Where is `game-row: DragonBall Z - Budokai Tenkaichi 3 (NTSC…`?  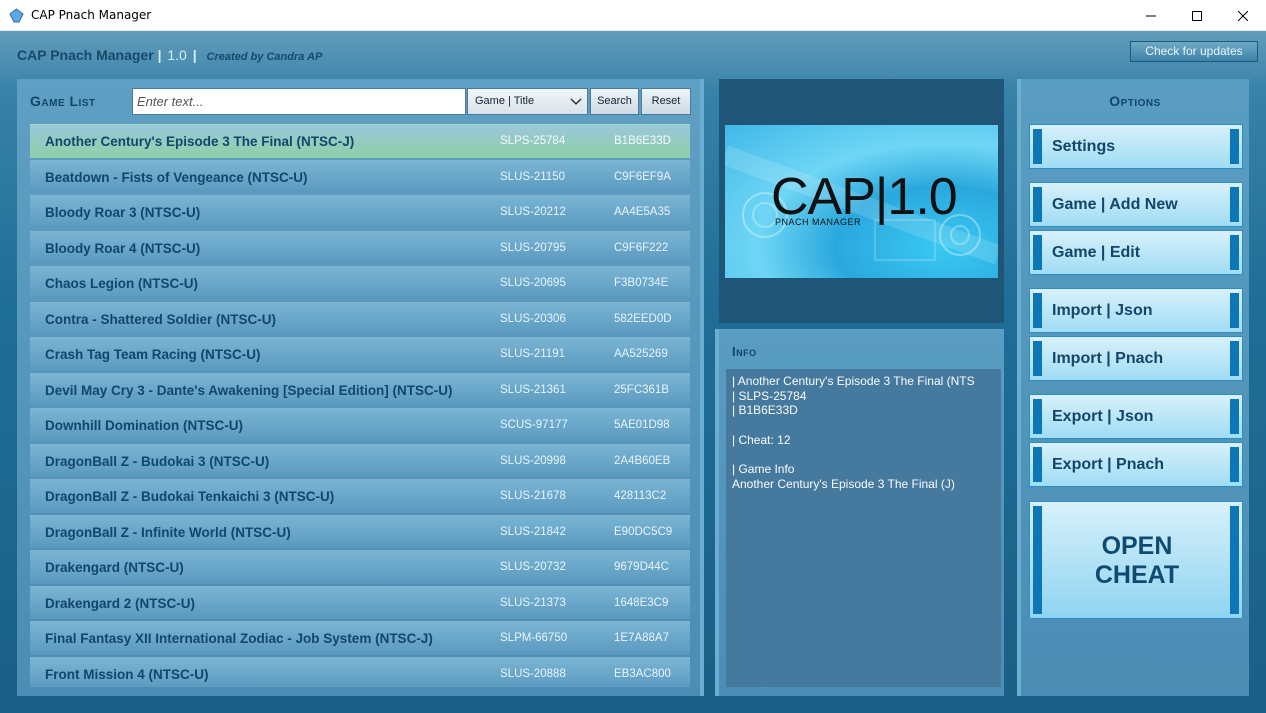
game-row: DragonBall Z - Budokai Tenkaichi 3 (NTSC… is located at coordinates (360, 496).